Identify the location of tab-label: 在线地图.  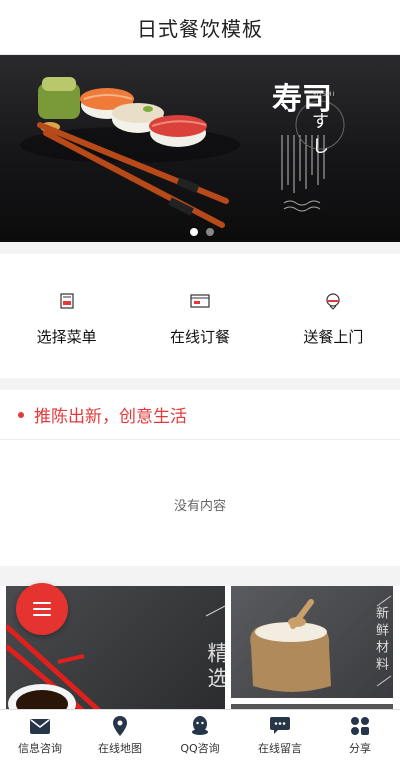
(120, 748).